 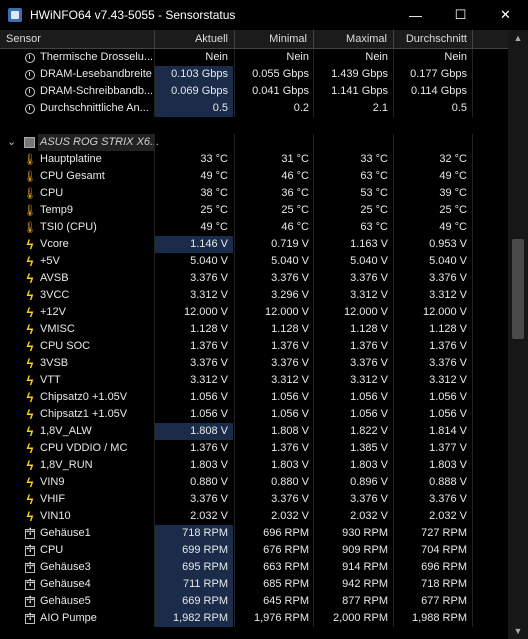 I want to click on sensor-name: VIN9, so click(x=52, y=482).